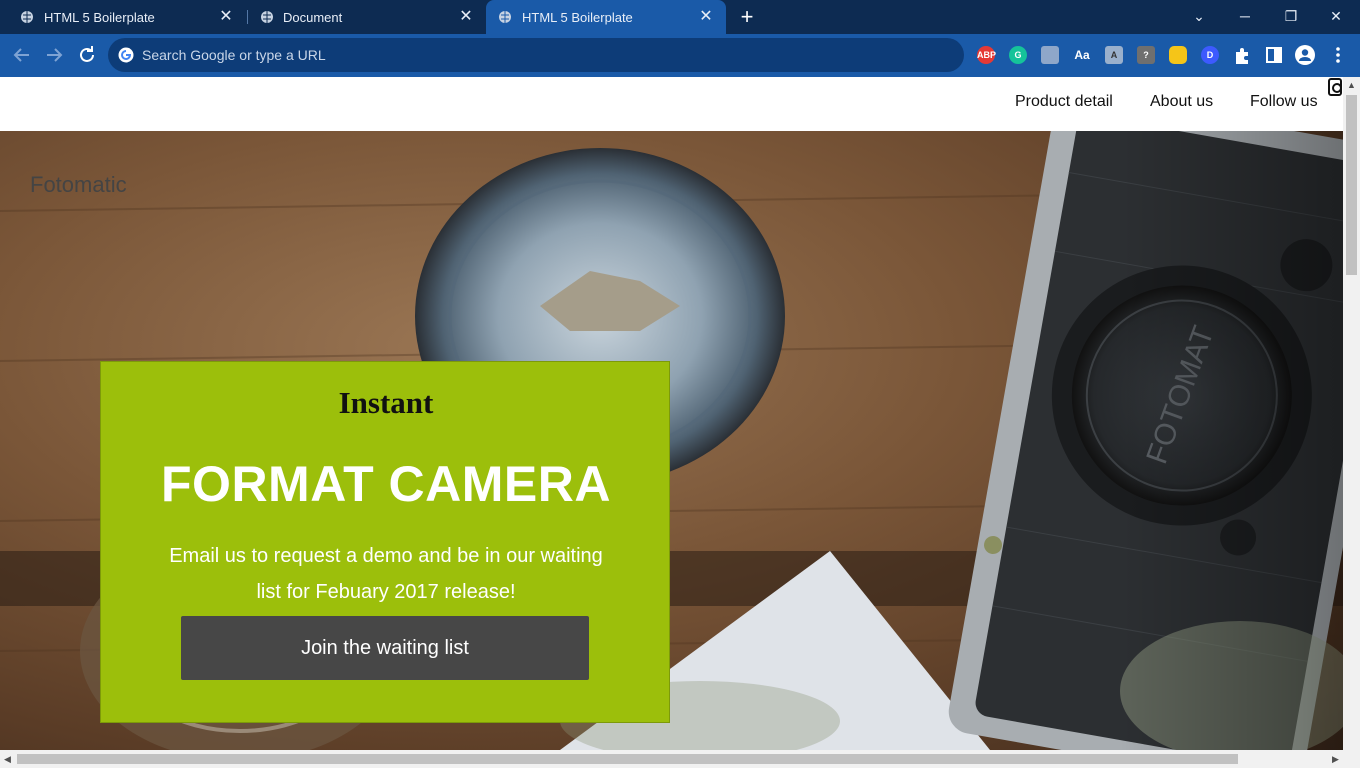  Describe the element at coordinates (386, 484) in the screenshot. I see `card-title: FORMAT CAMERA` at that location.